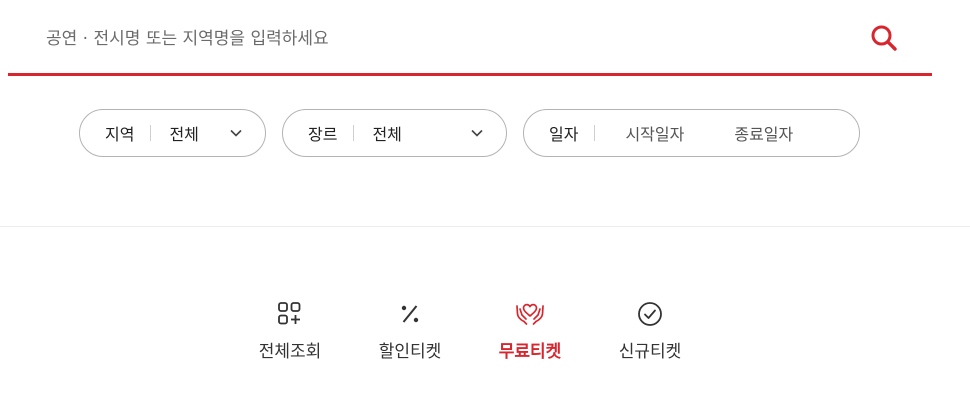 The image size is (970, 419). Describe the element at coordinates (564, 134) in the screenshot. I see `date-filter-label: 일자` at that location.